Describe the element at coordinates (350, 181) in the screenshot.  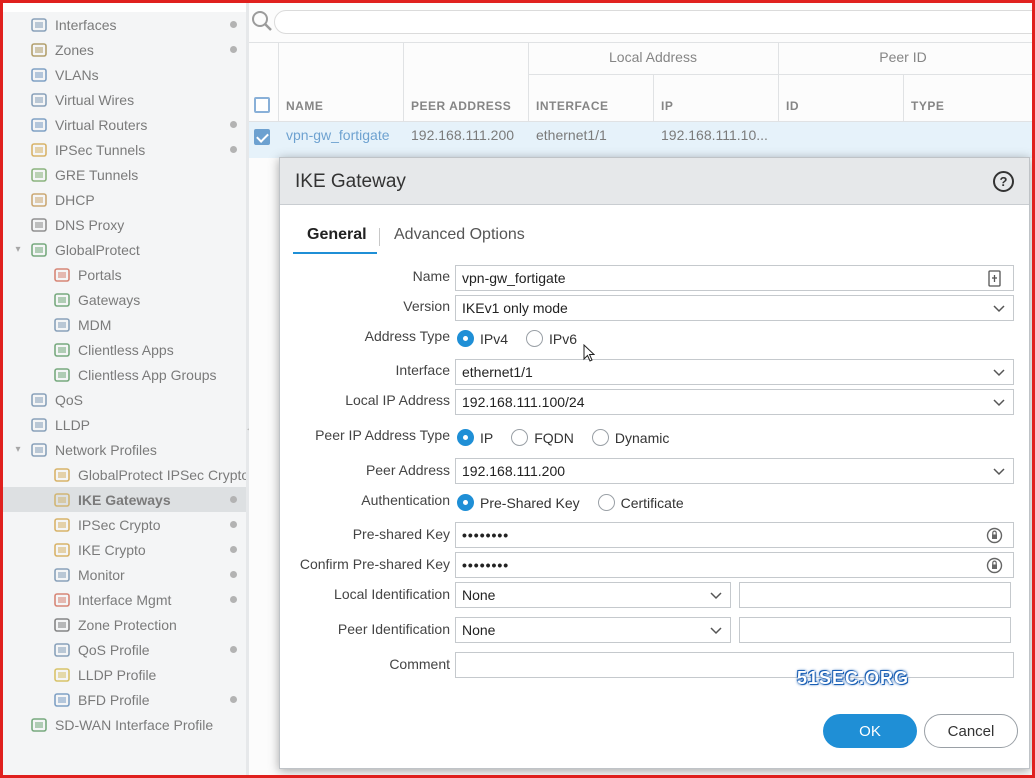
I see `dialog-title: IKE Gateway` at that location.